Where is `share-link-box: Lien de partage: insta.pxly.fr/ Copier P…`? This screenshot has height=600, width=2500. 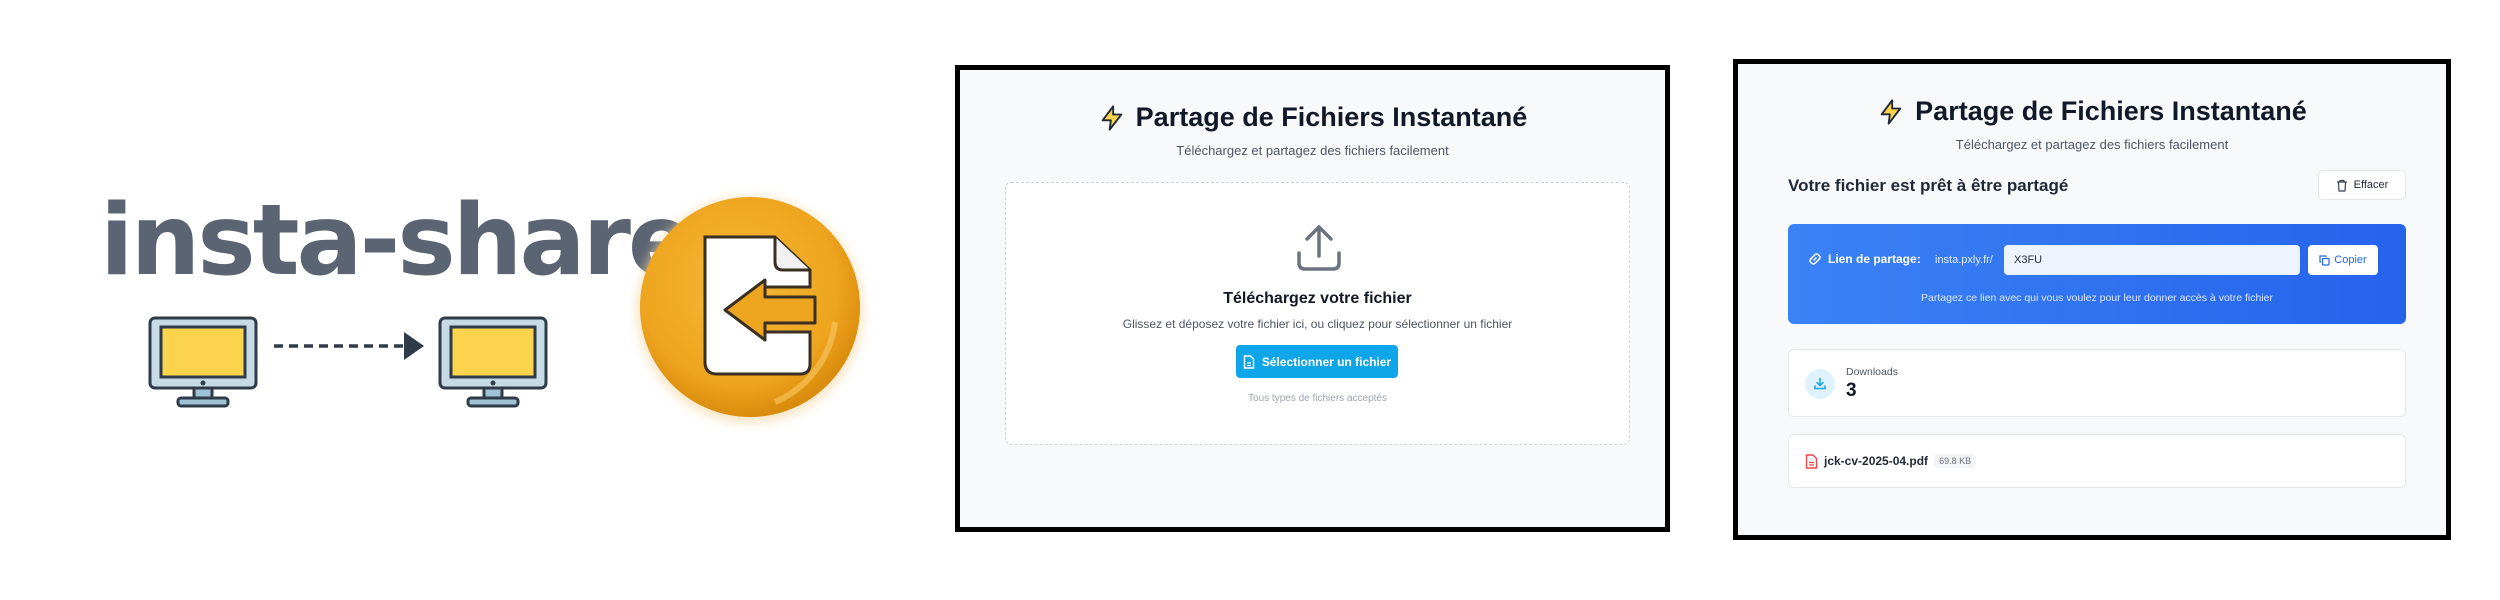 share-link-box: Lien de partage: insta.pxly.fr/ Copier P… is located at coordinates (2097, 274).